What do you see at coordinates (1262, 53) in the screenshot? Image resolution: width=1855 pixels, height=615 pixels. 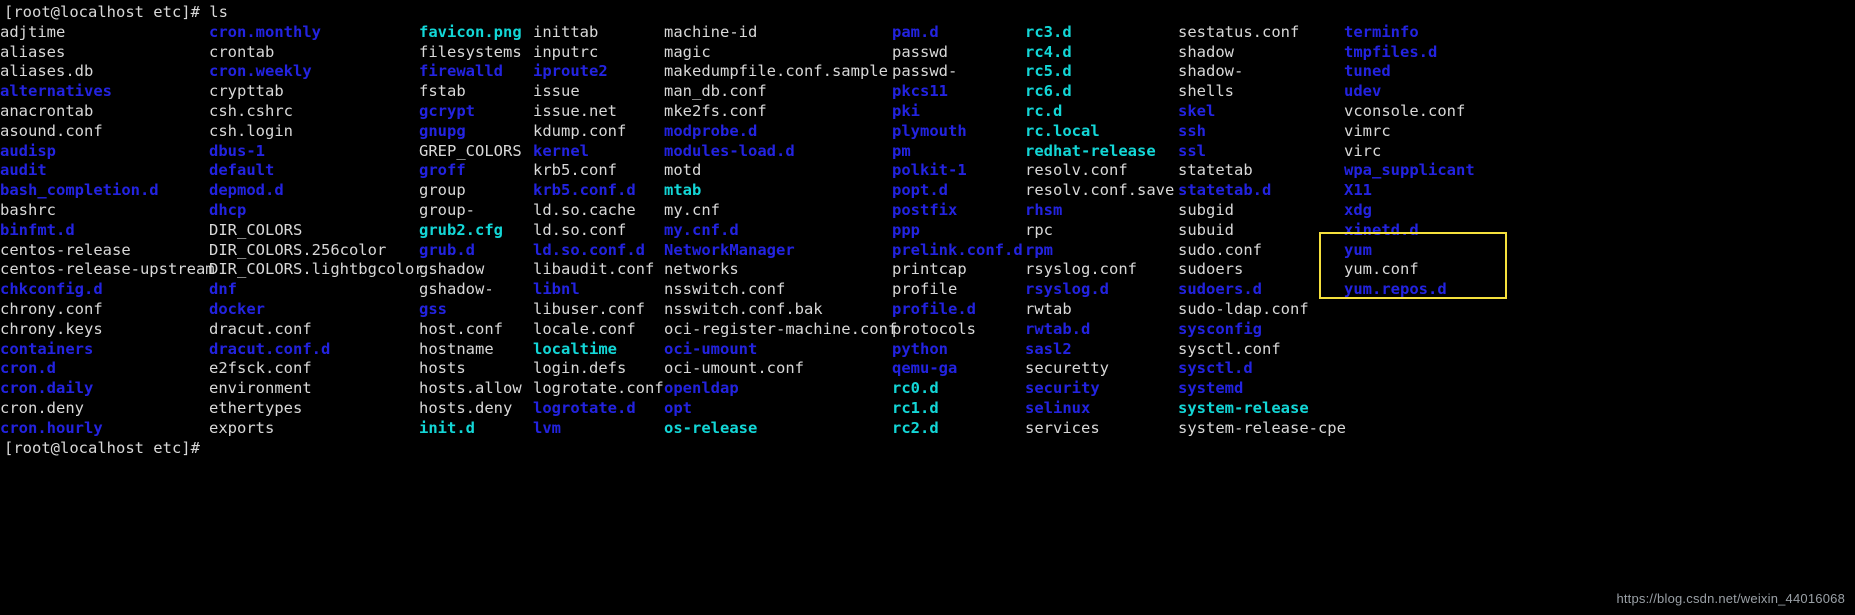 I see `ls-entry: shadow` at bounding box center [1262, 53].